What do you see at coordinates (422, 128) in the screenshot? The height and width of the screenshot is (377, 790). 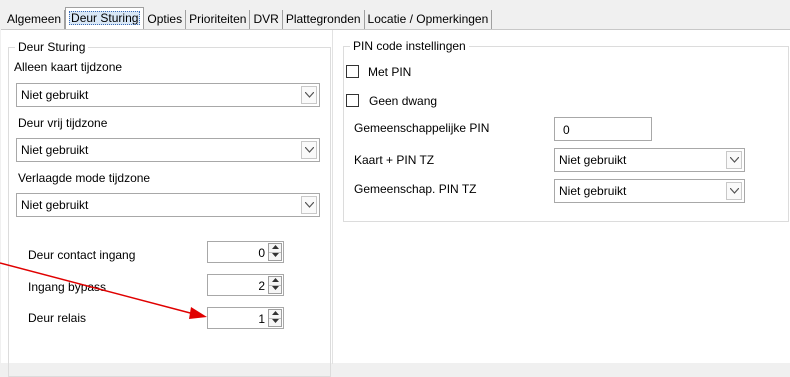 I see `common-pin-label: Gemeenschappelijke PIN` at bounding box center [422, 128].